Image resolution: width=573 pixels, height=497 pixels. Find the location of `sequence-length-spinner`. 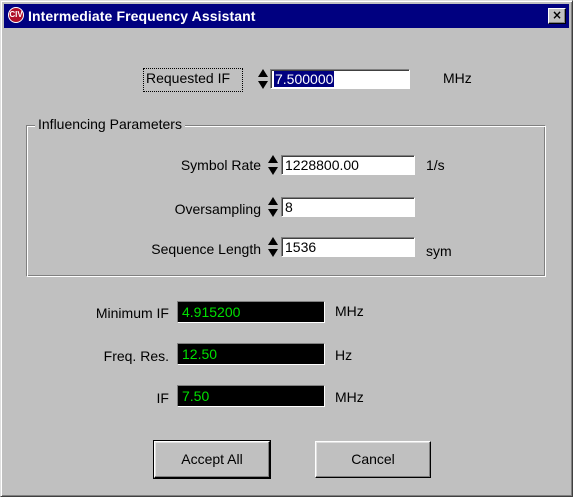

sequence-length-spinner is located at coordinates (273, 246).